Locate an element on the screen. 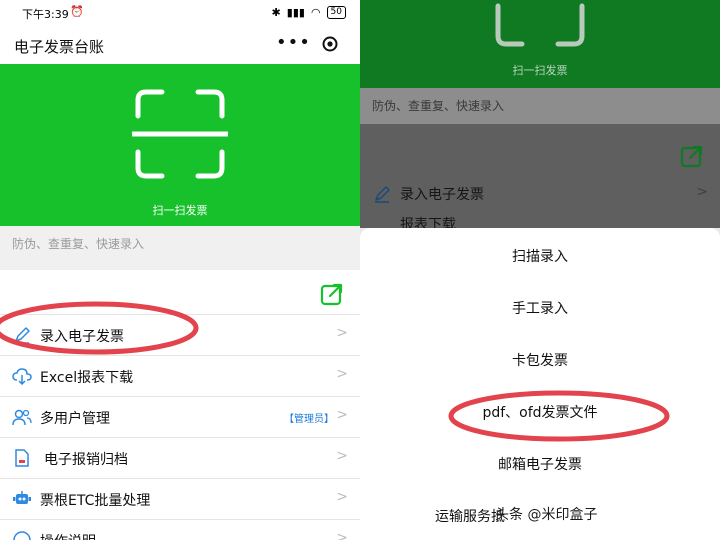  option-scan-entry: 扫描录入 is located at coordinates (540, 256).